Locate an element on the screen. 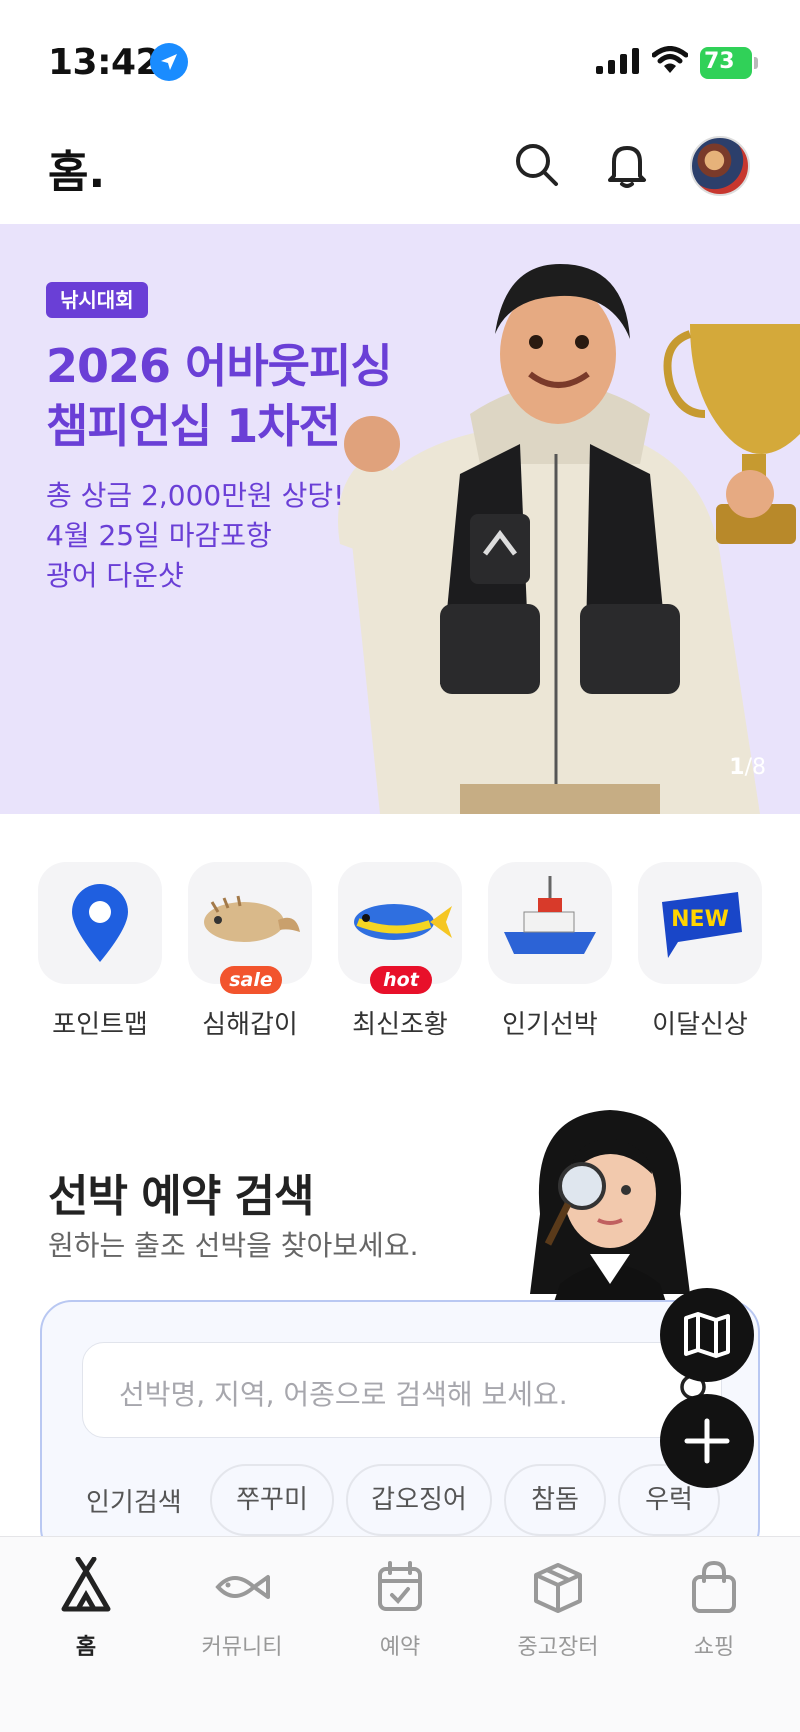 Image resolution: width=800 pixels, height=1732 pixels. quick-menu-point-map: 포인트맵 is located at coordinates (100, 952).